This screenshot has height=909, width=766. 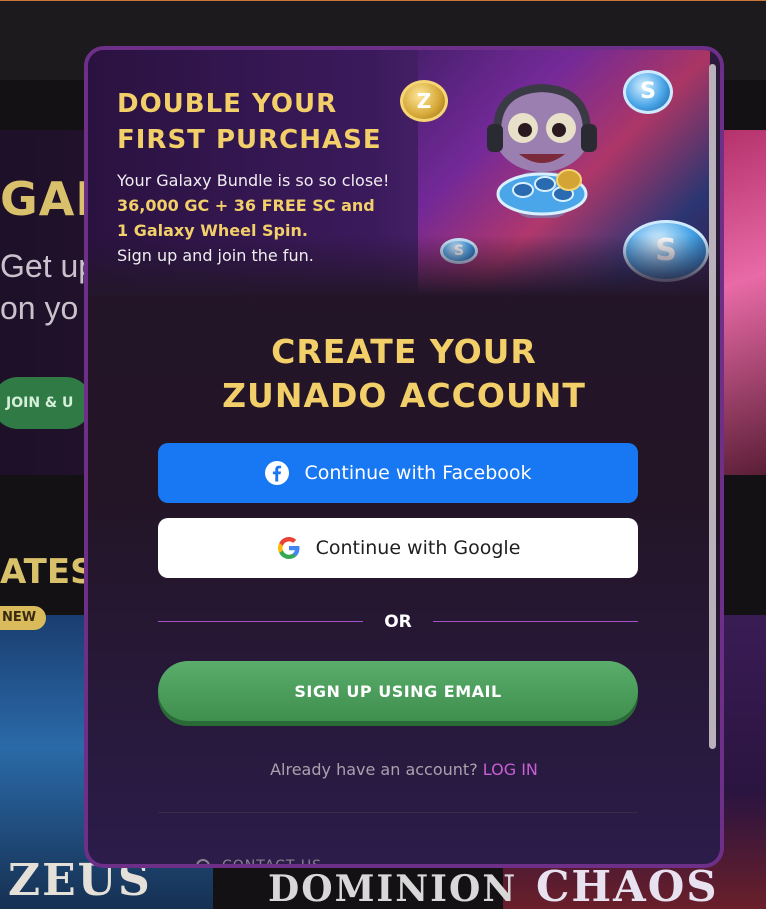 What do you see at coordinates (246, 205) in the screenshot?
I see `promo-highlight: 36,000 GC + 36 FREE SC and` at bounding box center [246, 205].